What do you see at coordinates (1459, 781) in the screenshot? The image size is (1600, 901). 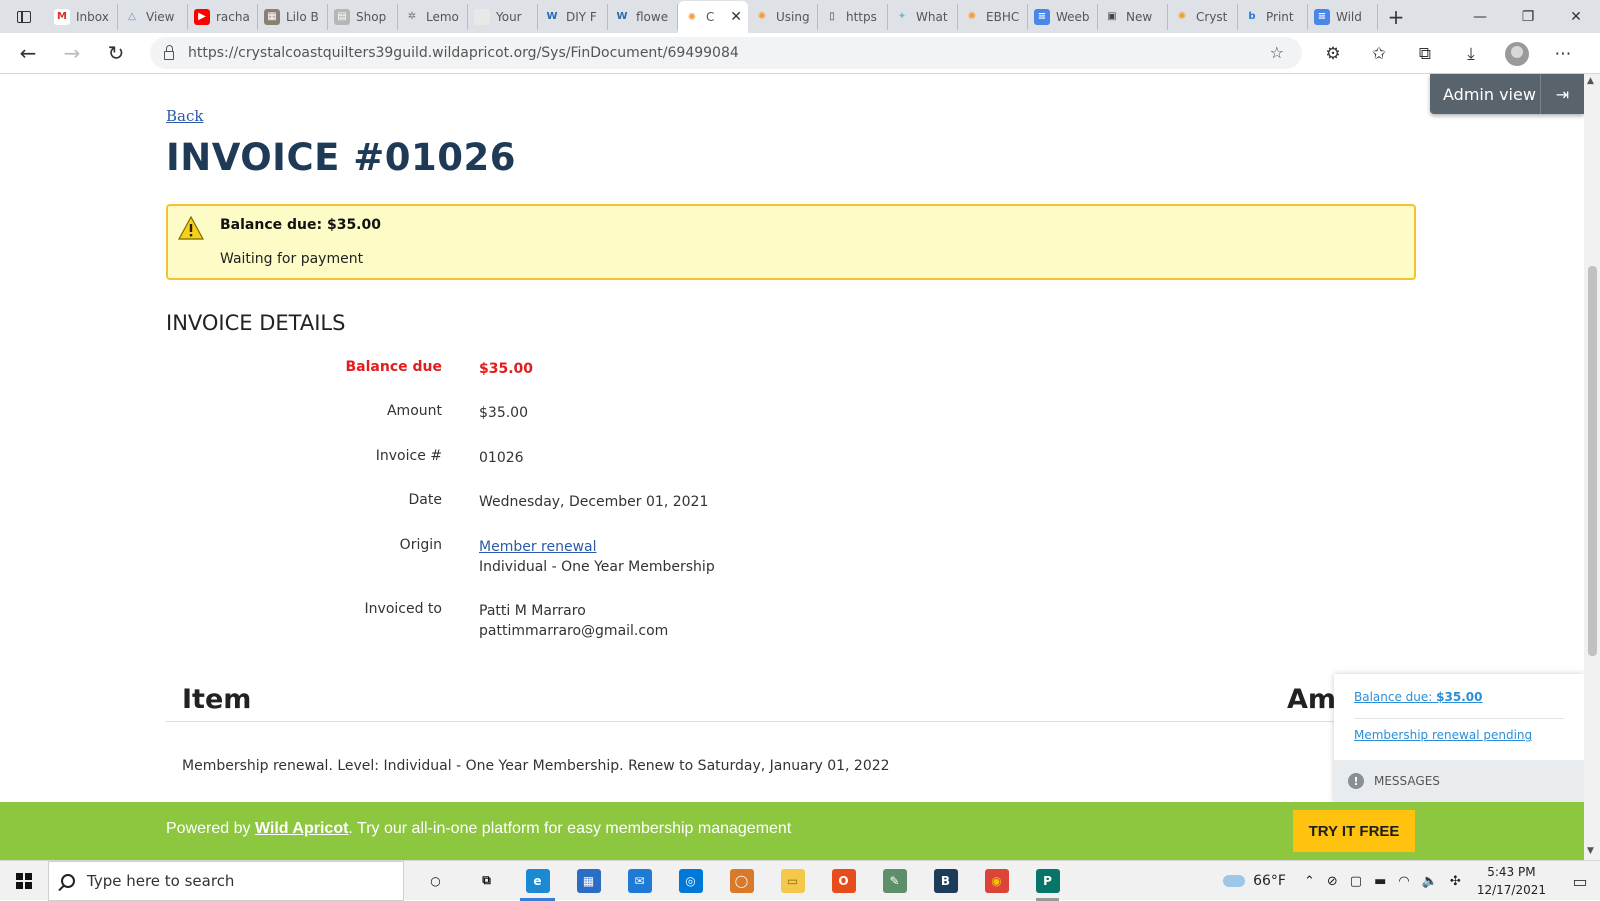 I see `messages-toggle: ! MESSAGES` at bounding box center [1459, 781].